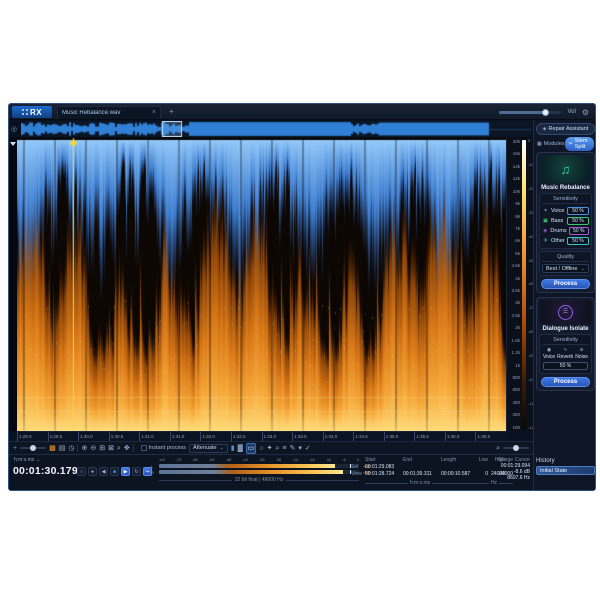  Describe the element at coordinates (565, 329) in the screenshot. I see `module-title: Dialogue Isolate` at that location.